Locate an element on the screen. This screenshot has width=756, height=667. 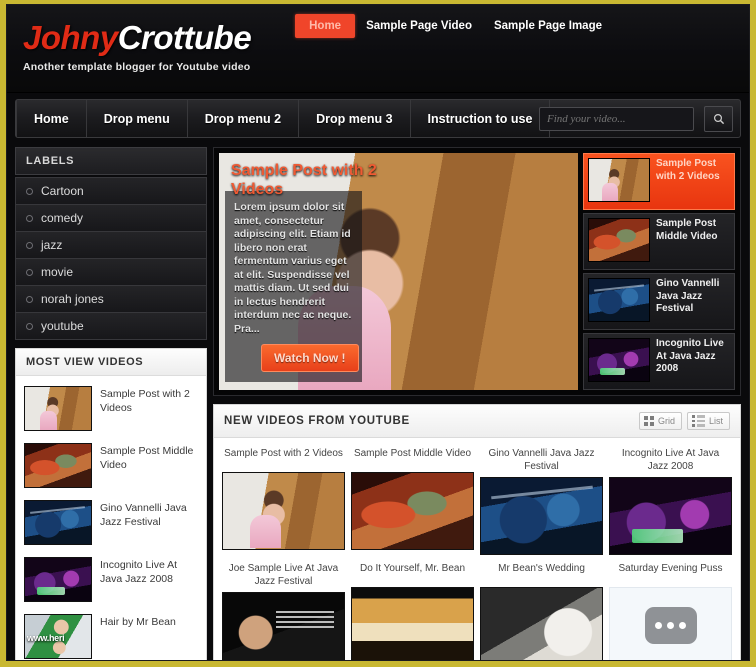
slider-tab-title: Gino Vannelli Java Jazz Festival is located at coordinates (688, 296).